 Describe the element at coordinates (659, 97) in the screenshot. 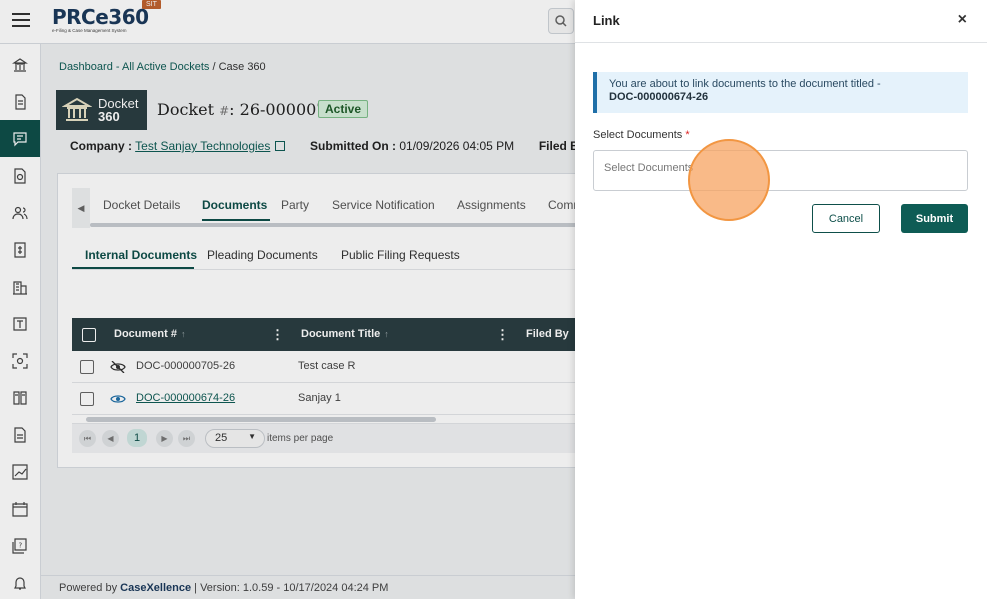

I see `info-doc-number: DOC-000000674-26` at that location.